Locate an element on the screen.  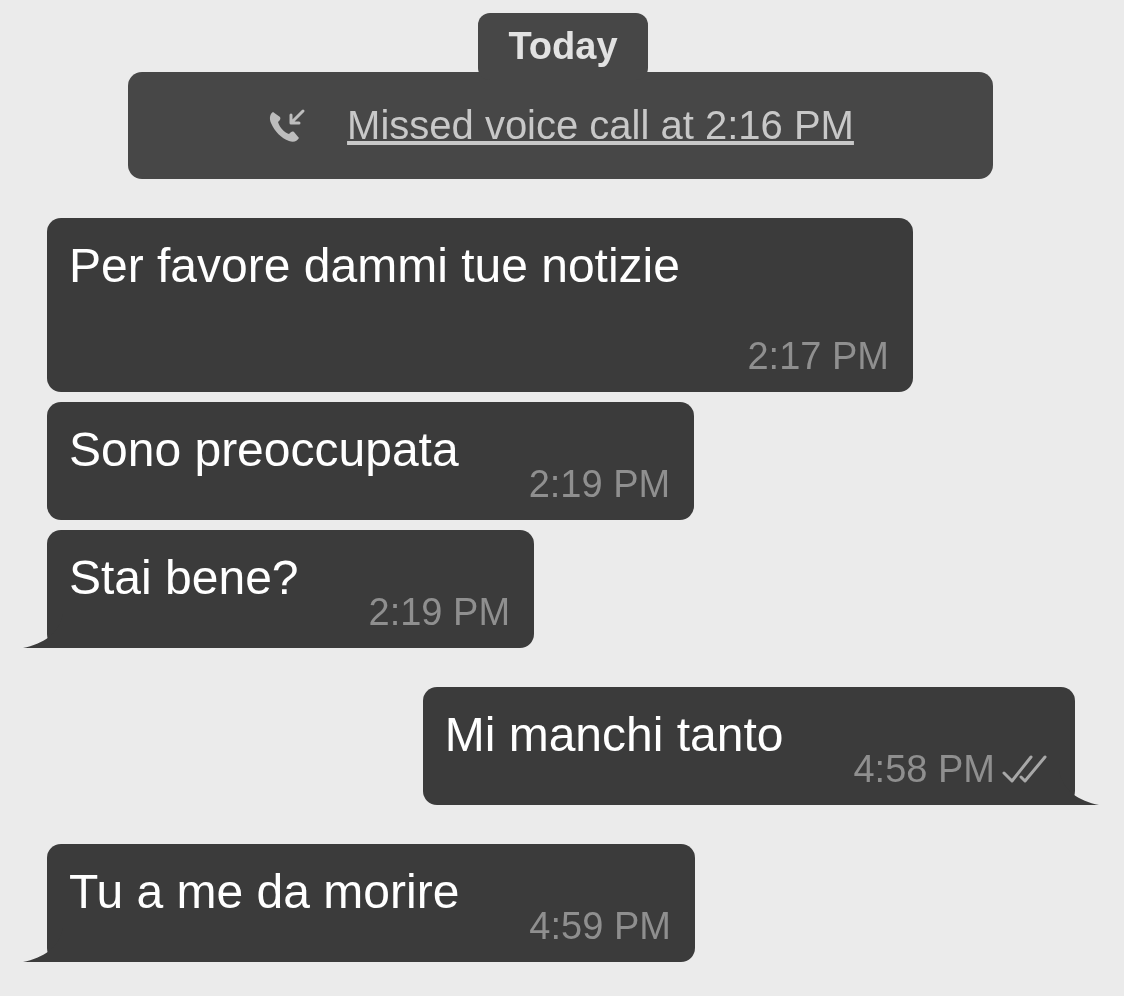
message-time: 4:59 PM is located at coordinates (600, 926).